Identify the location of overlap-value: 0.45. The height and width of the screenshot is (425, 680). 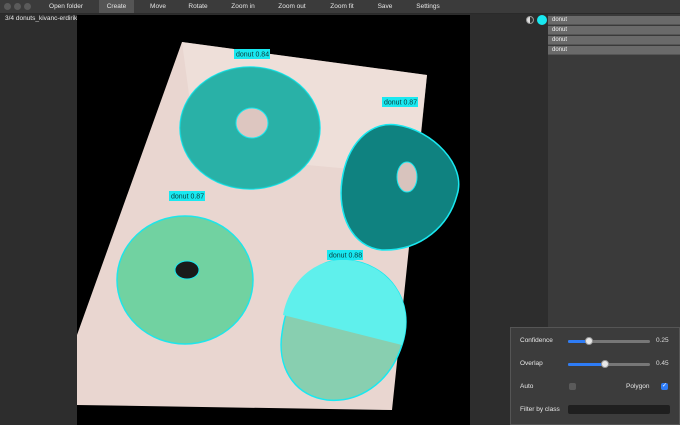
(662, 363).